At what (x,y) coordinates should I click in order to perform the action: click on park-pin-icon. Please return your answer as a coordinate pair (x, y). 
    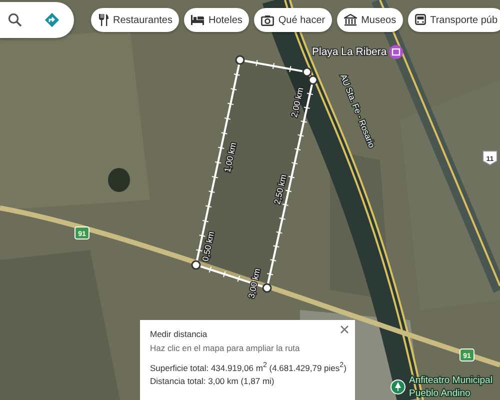
    Looking at the image, I should click on (398, 387).